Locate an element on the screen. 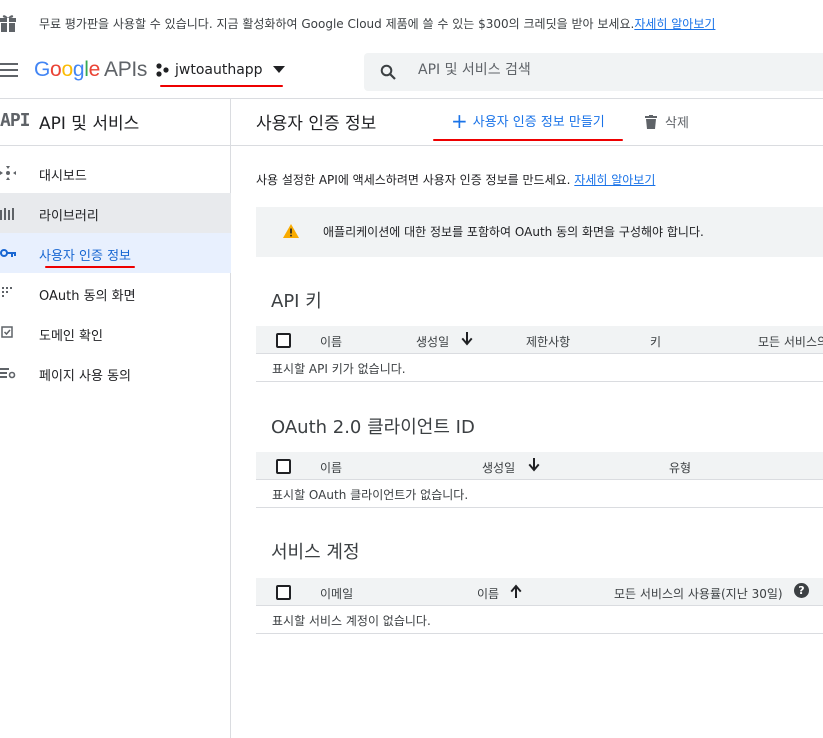  api-keys-title: API 키 is located at coordinates (296, 301).